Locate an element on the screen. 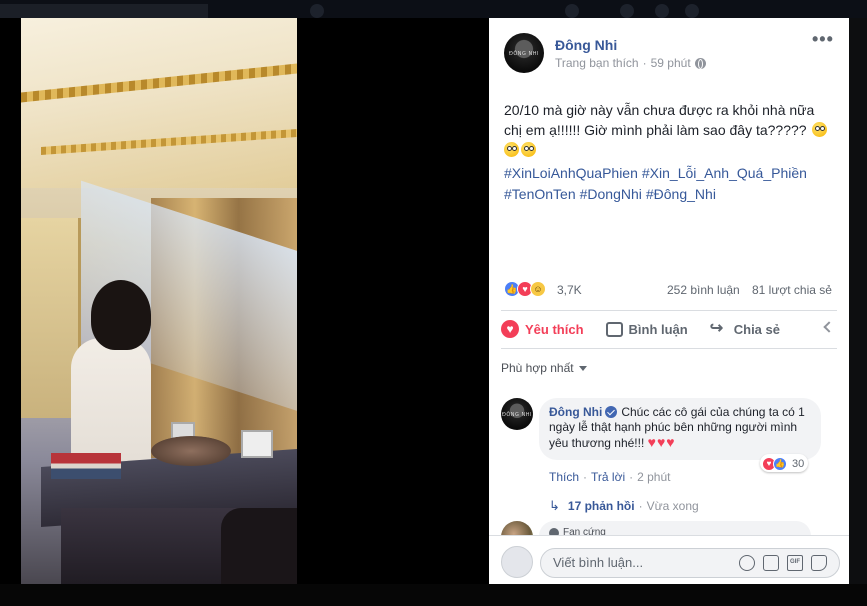 The width and height of the screenshot is (867, 606). author-name: Đông Nhi is located at coordinates (586, 45).